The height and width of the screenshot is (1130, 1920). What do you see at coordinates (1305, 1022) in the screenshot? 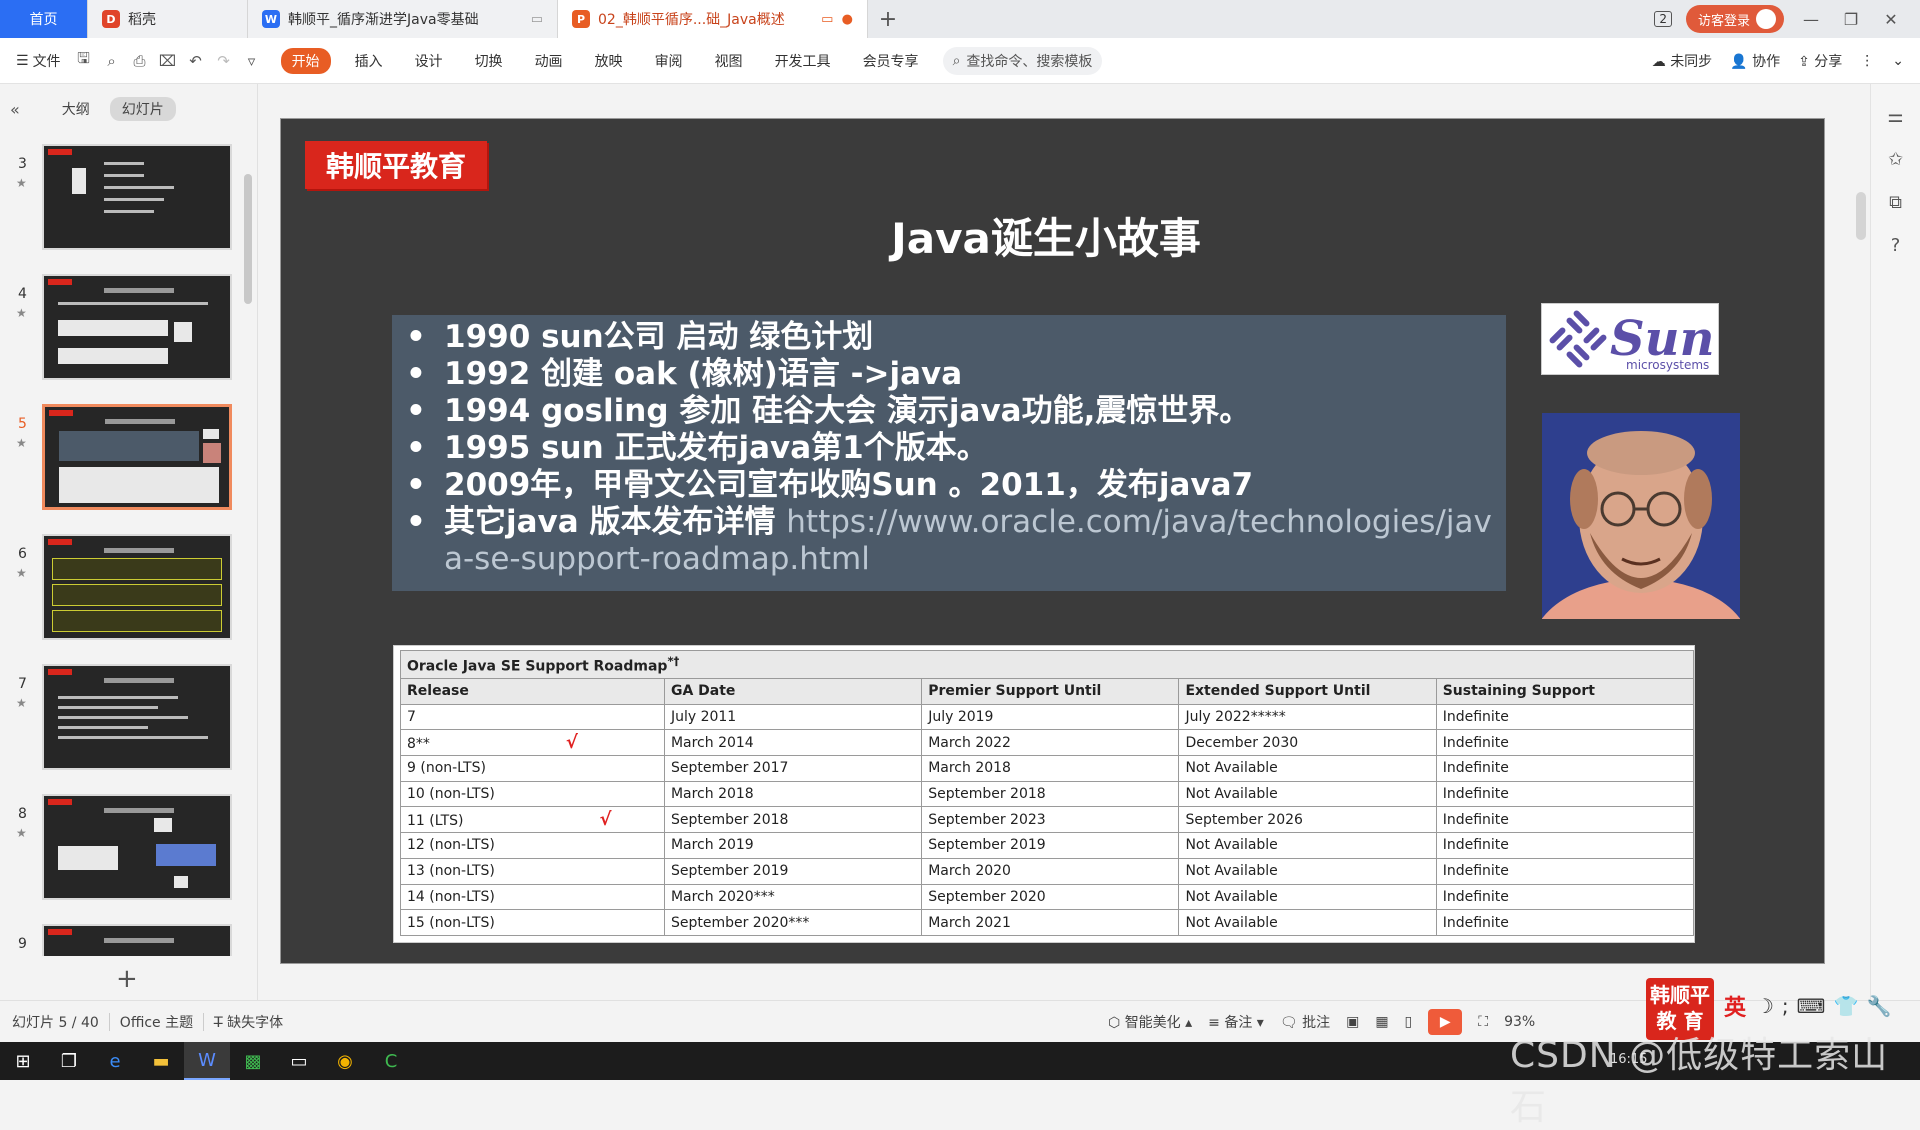
I see `comment-button: 🗨 批注` at bounding box center [1305, 1022].